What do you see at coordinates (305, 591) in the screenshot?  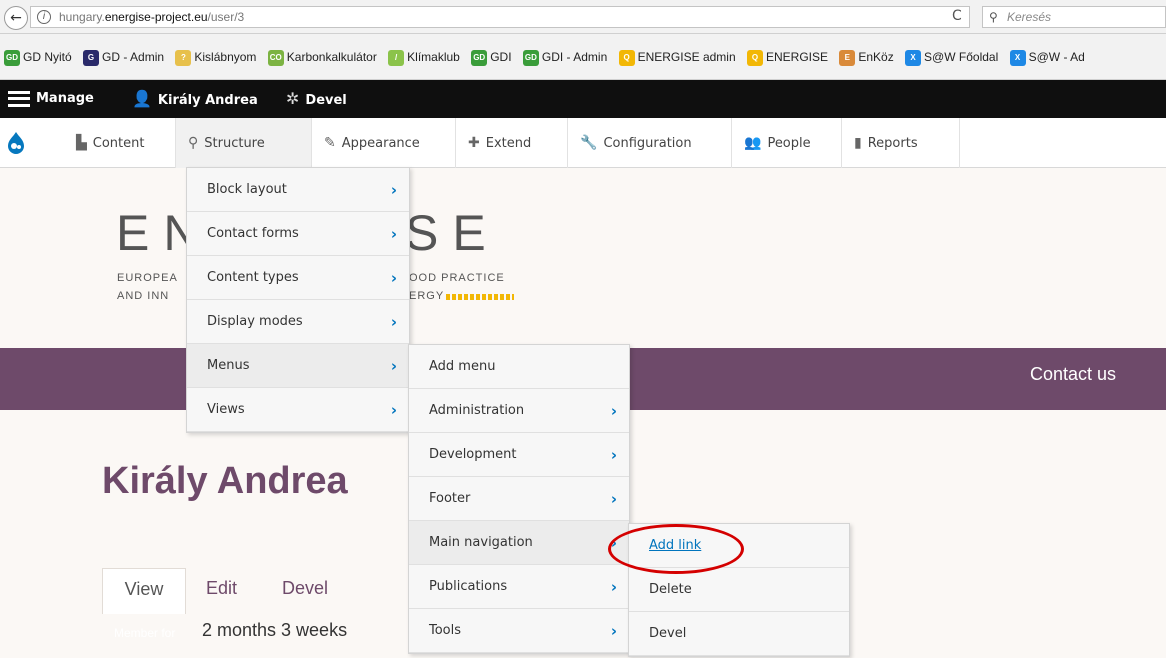 I see `tab-devel: Devel` at bounding box center [305, 591].